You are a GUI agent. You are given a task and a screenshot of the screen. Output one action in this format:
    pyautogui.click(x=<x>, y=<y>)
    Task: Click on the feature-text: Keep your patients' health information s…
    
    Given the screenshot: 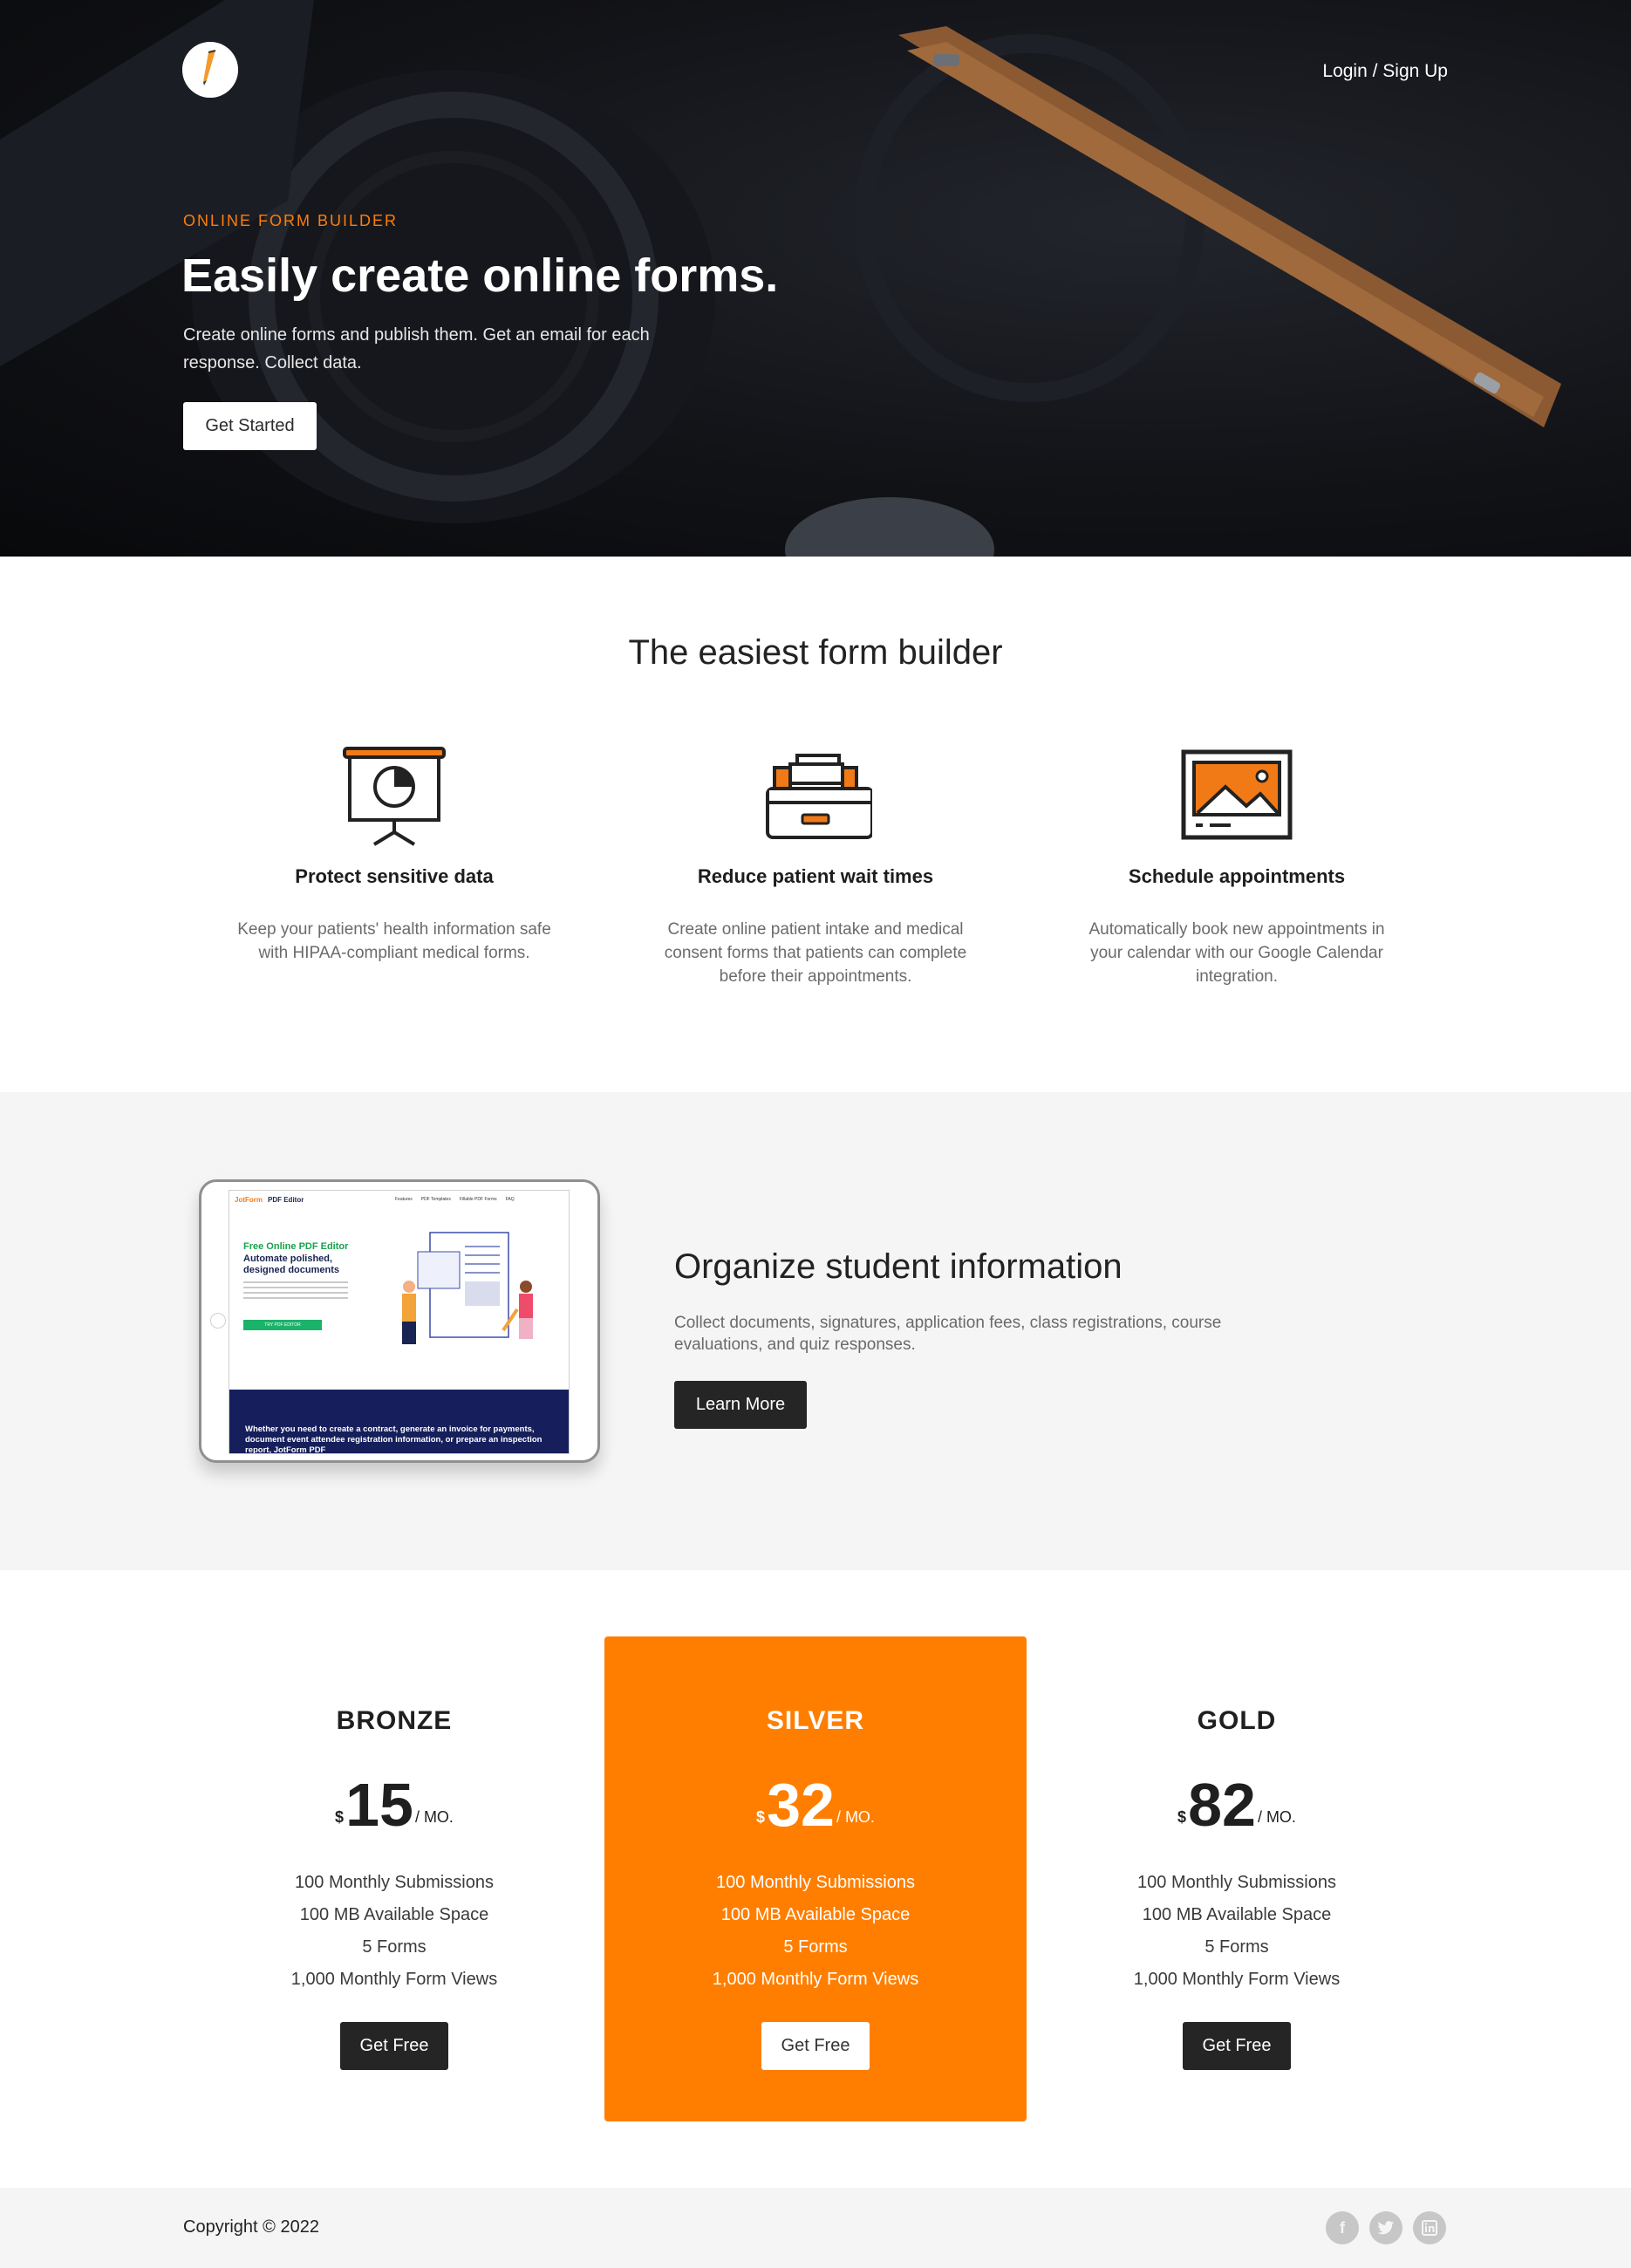 What is the action you would take?
    pyautogui.click(x=394, y=941)
    